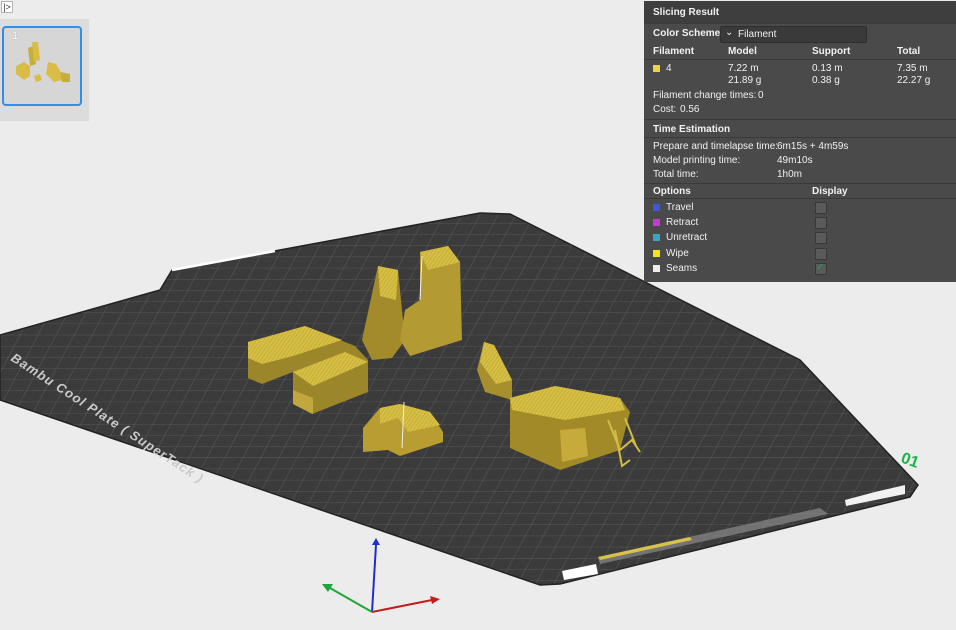  What do you see at coordinates (686, 12) in the screenshot?
I see `panel-title: Slicing Result` at bounding box center [686, 12].